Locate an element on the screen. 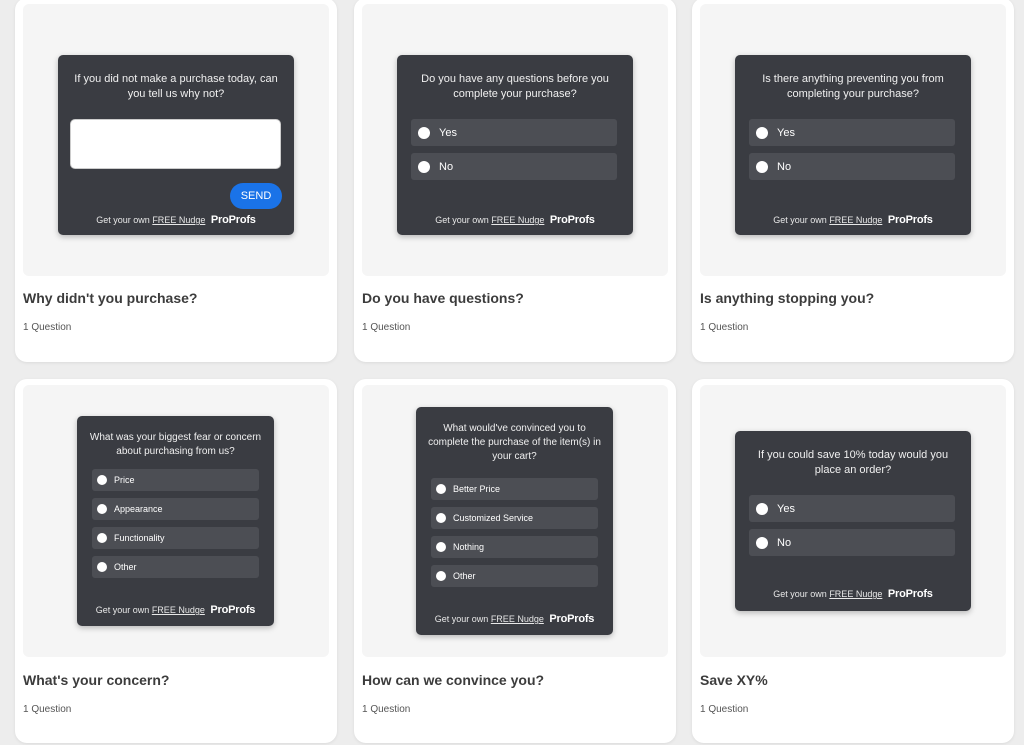 The width and height of the screenshot is (1024, 745). option-label: Nothing is located at coordinates (469, 547).